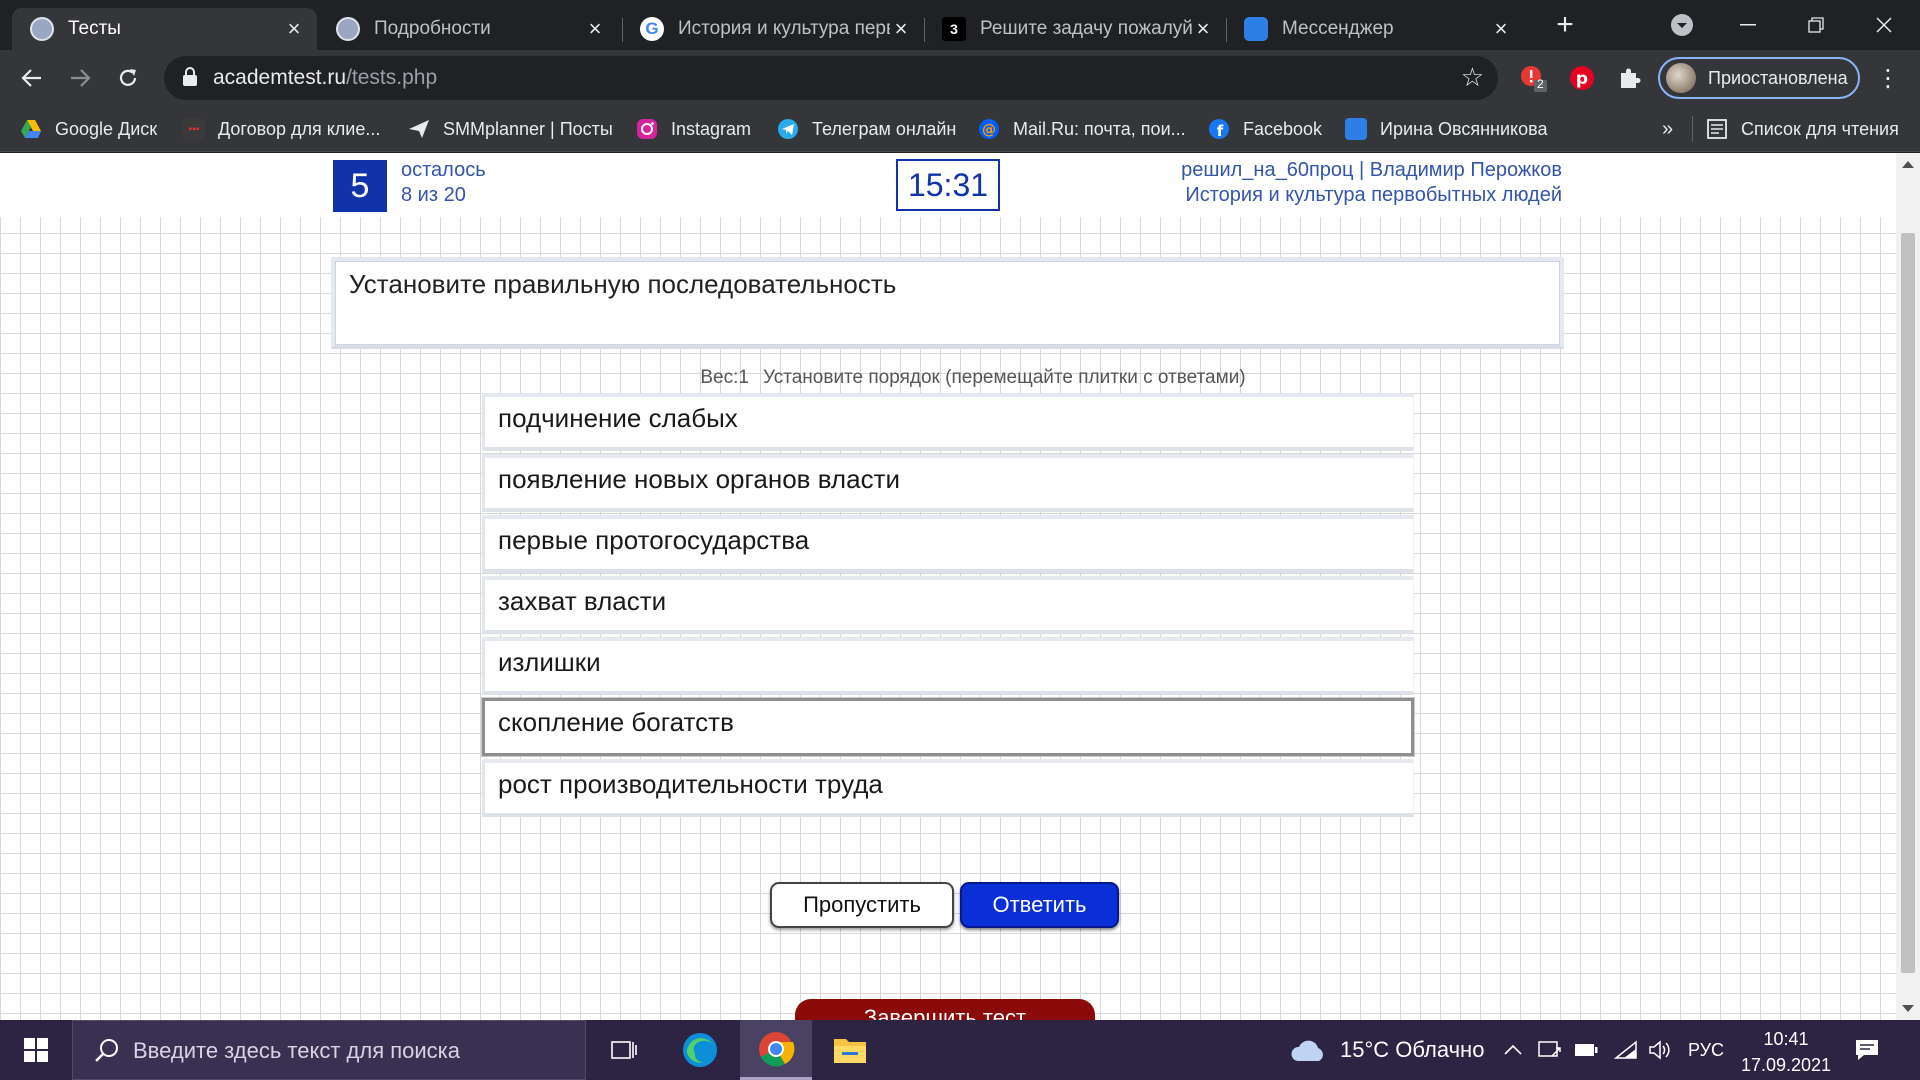 The image size is (1920, 1080). What do you see at coordinates (693, 129) in the screenshot?
I see `bookmark-instagram: Instagram` at bounding box center [693, 129].